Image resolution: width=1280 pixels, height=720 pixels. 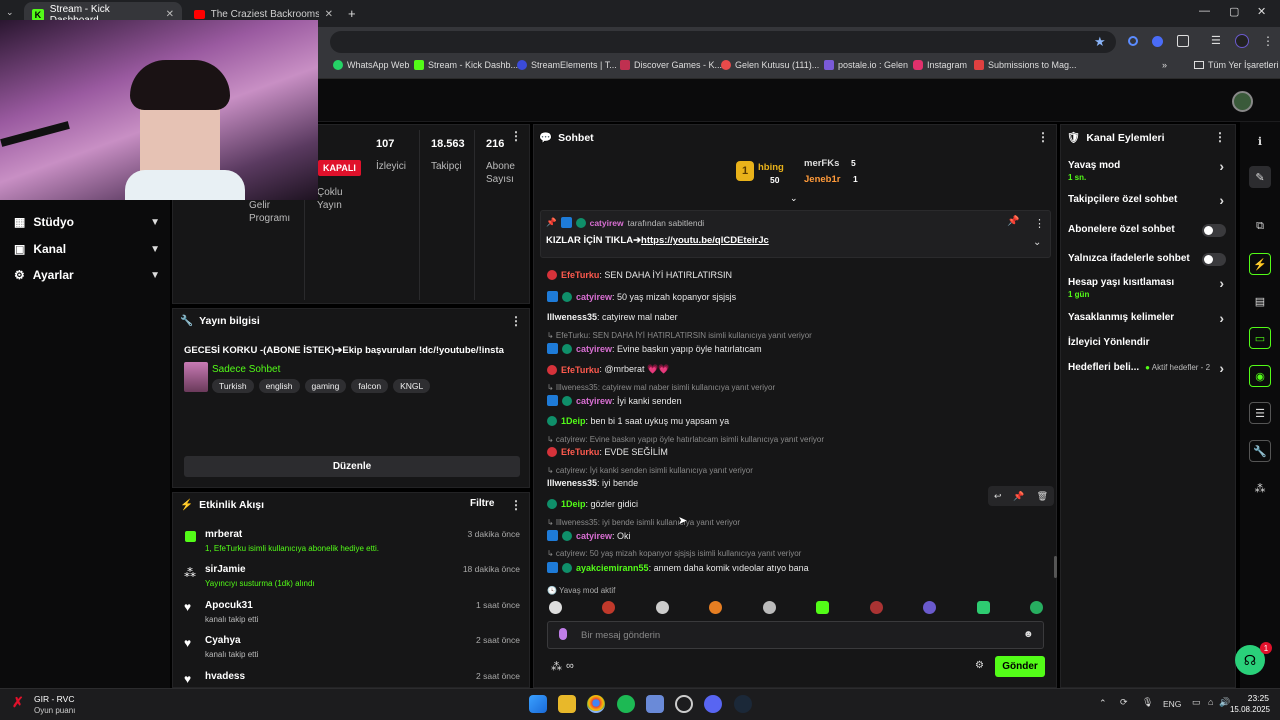 What do you see at coordinates (1242, 41) in the screenshot?
I see `profile-avatar` at bounding box center [1242, 41].